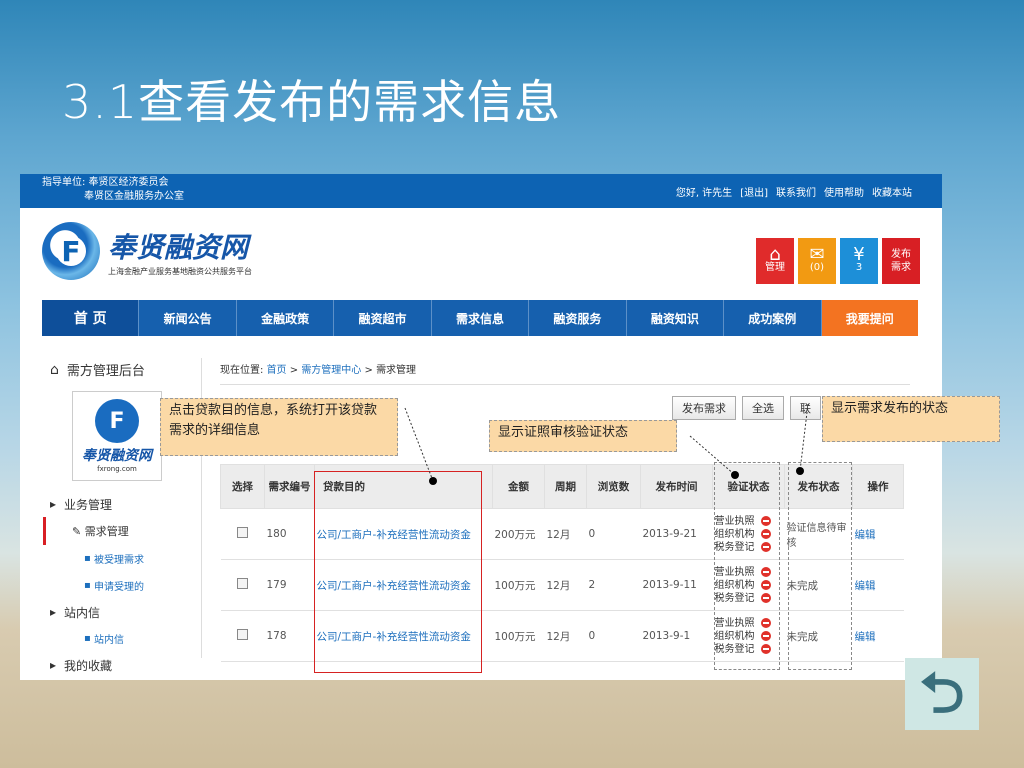 The width and height of the screenshot is (1024, 768). What do you see at coordinates (676, 585) in the screenshot?
I see `row-date: 2013-9-11` at bounding box center [676, 585].